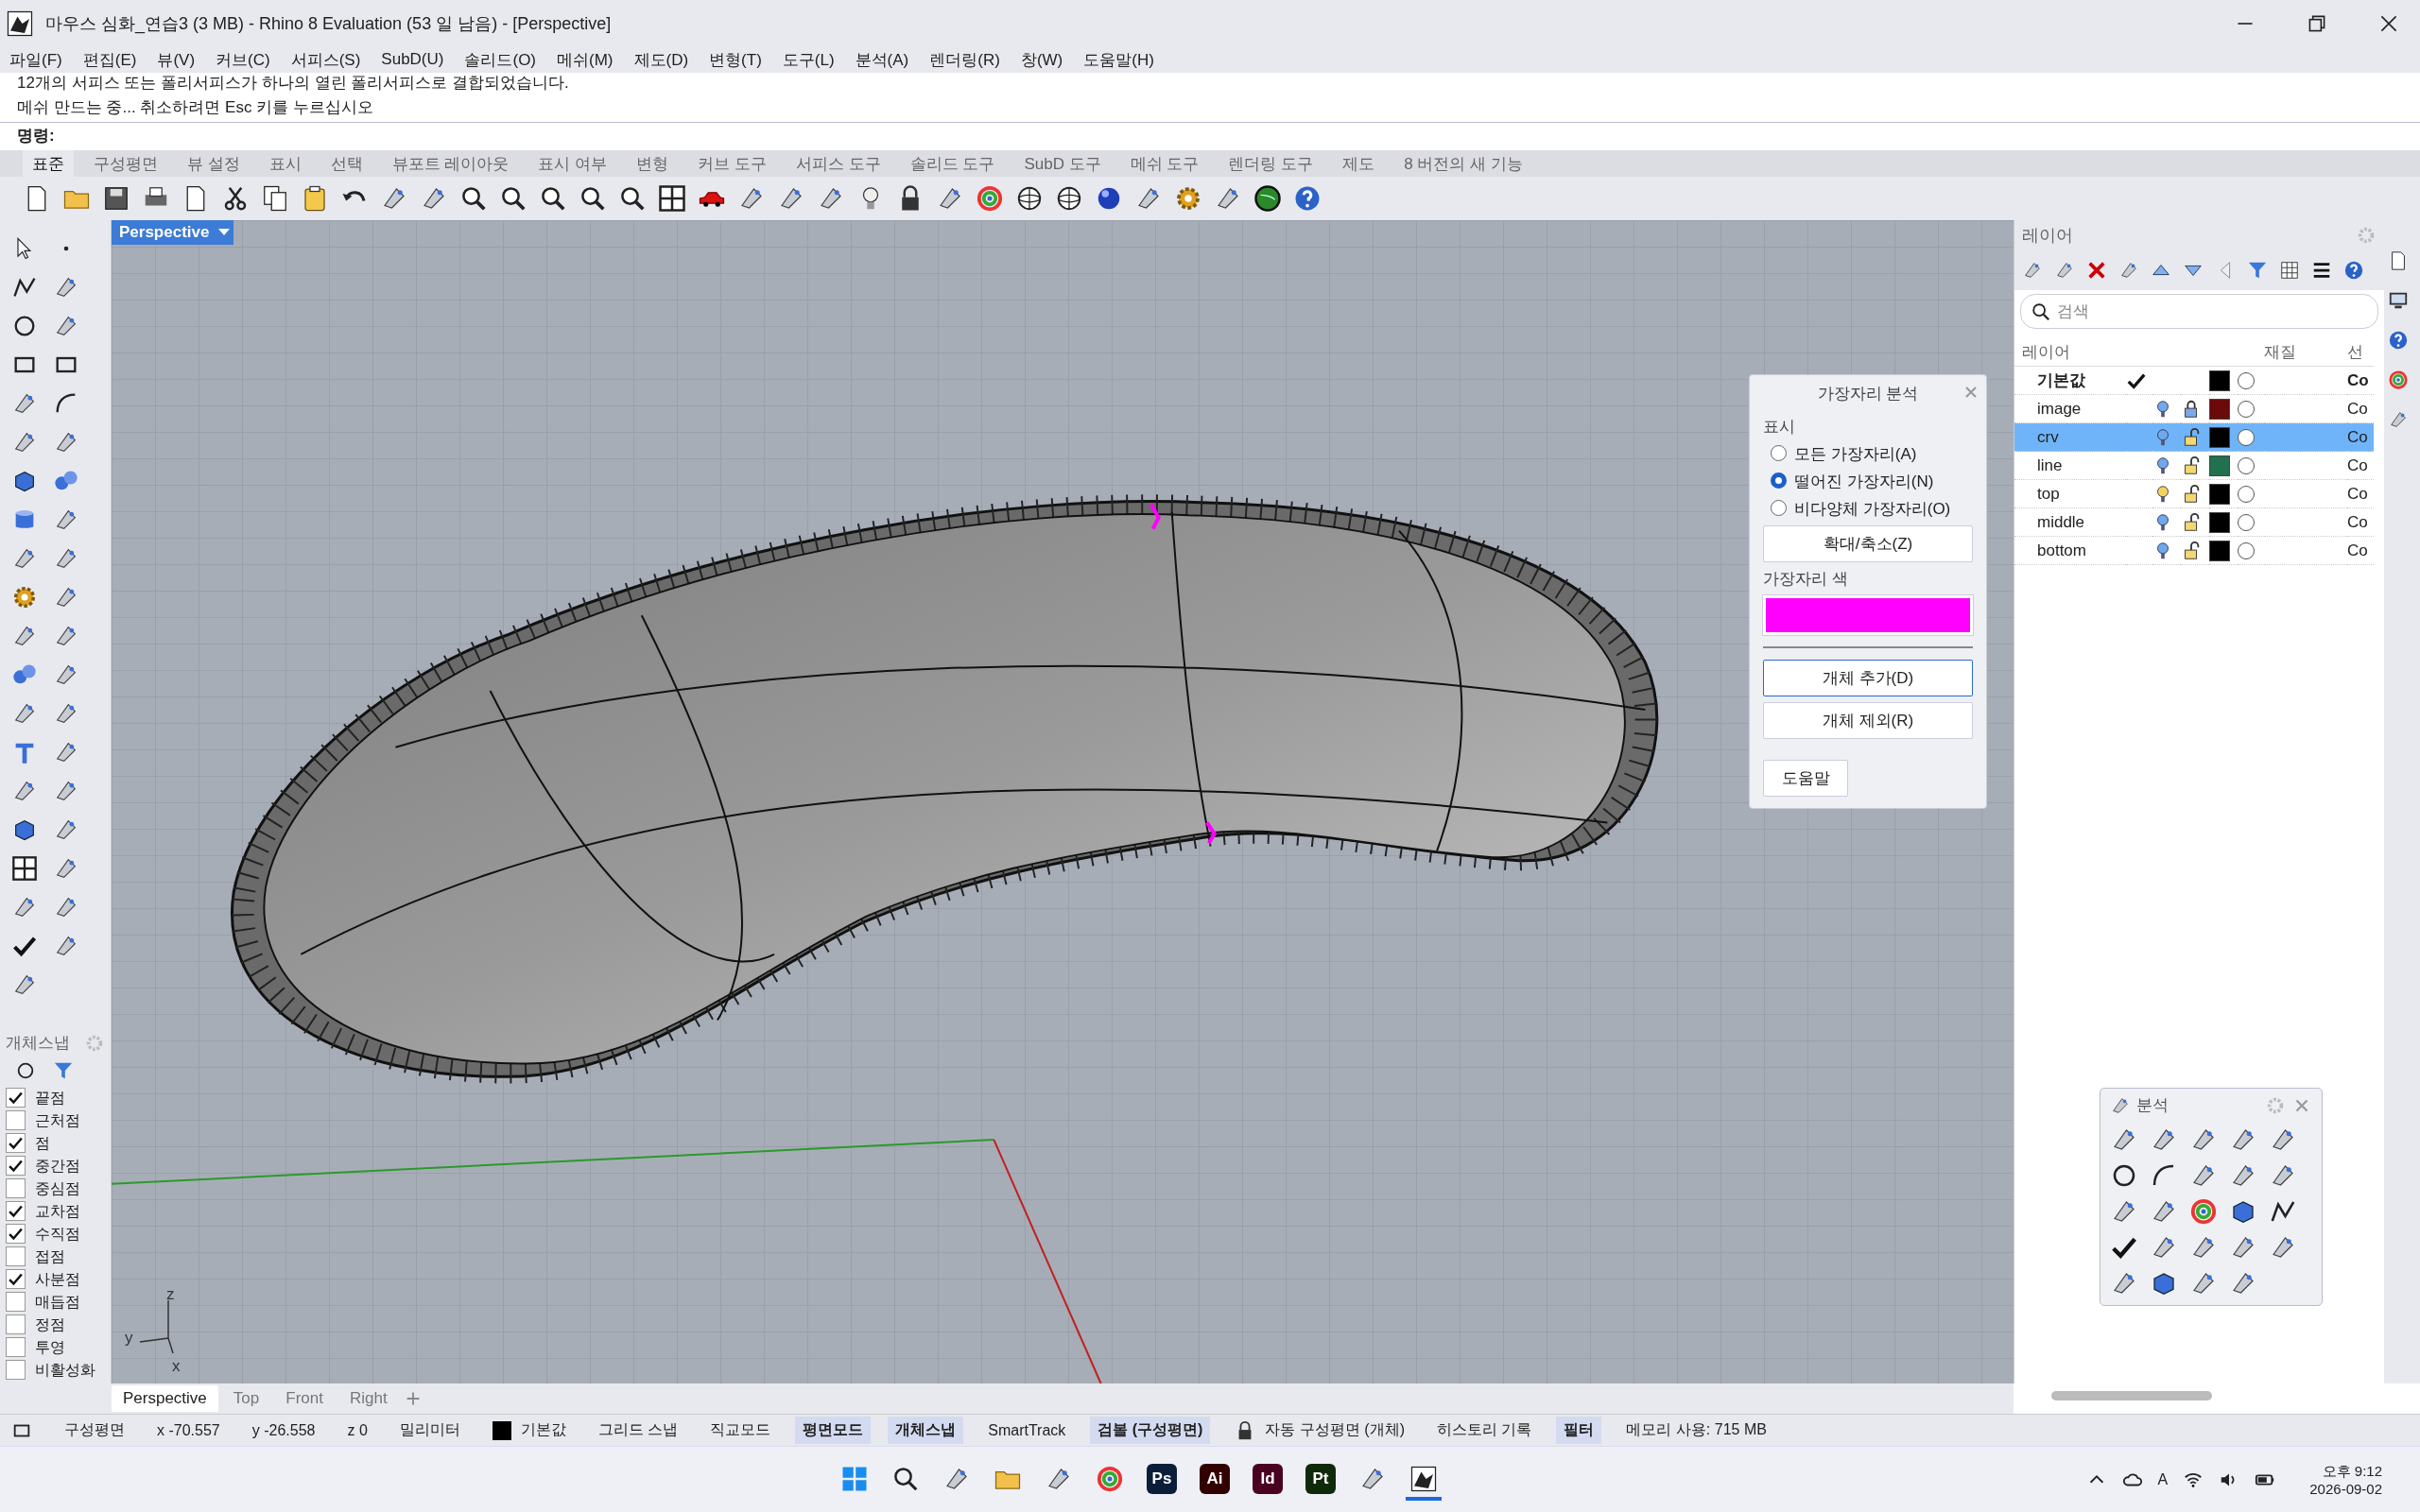 The width and height of the screenshot is (2420, 1512). What do you see at coordinates (2096, 270) in the screenshot?
I see `delete-icon` at bounding box center [2096, 270].